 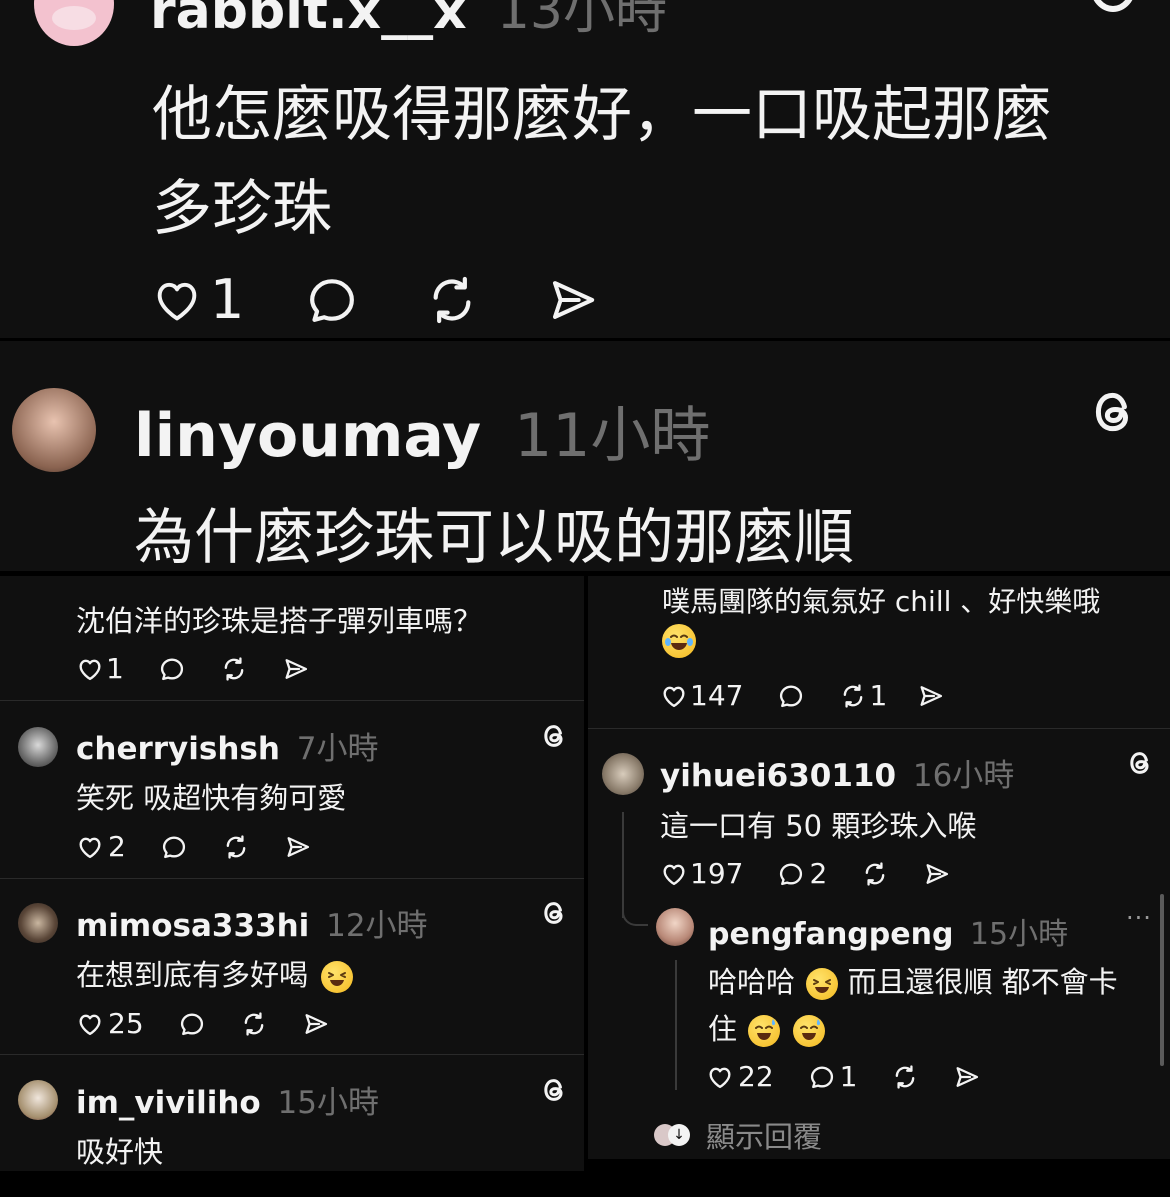 I want to click on username: linyoumay 11小時, so click(x=422, y=430).